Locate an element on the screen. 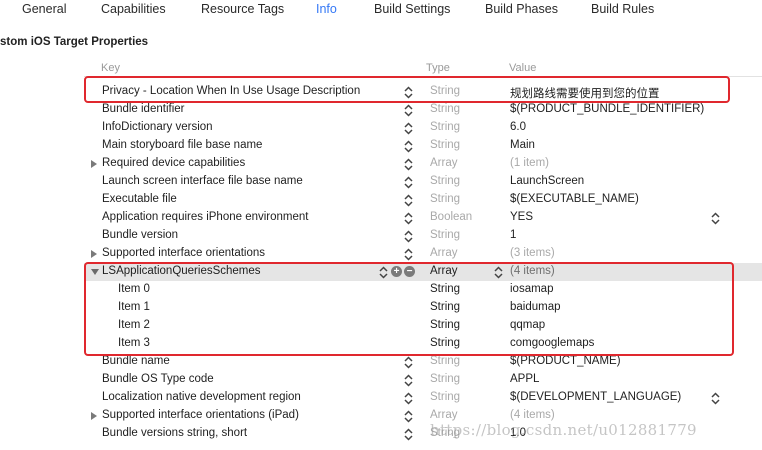 The height and width of the screenshot is (450, 762). row-key: Bundle versions string, short is located at coordinates (175, 433).